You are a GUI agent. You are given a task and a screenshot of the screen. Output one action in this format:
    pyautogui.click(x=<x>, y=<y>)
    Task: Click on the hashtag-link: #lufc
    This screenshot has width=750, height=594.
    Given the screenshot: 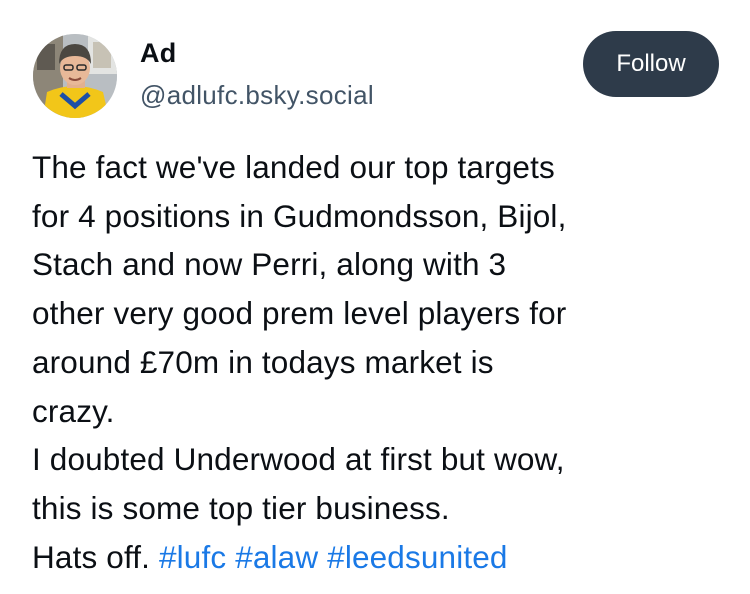 What is the action you would take?
    pyautogui.click(x=192, y=557)
    